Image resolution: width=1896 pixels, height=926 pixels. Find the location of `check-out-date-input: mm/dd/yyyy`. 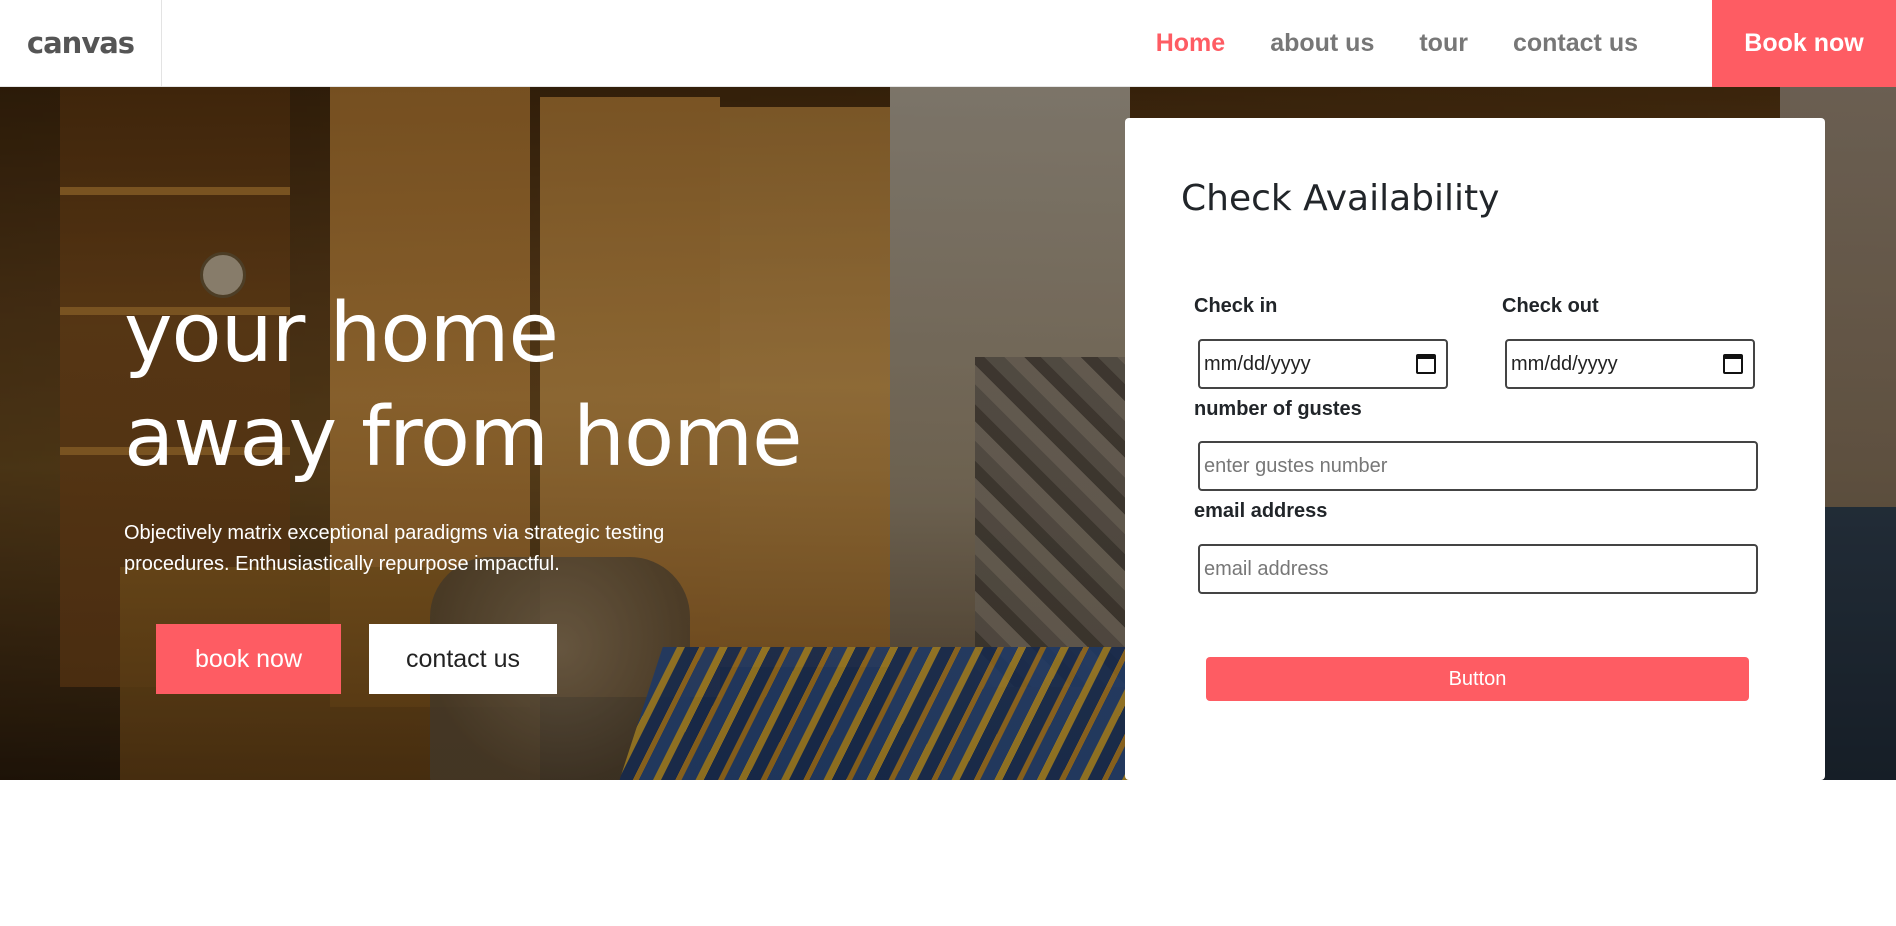

check-out-date-input: mm/dd/yyyy is located at coordinates (1630, 364).